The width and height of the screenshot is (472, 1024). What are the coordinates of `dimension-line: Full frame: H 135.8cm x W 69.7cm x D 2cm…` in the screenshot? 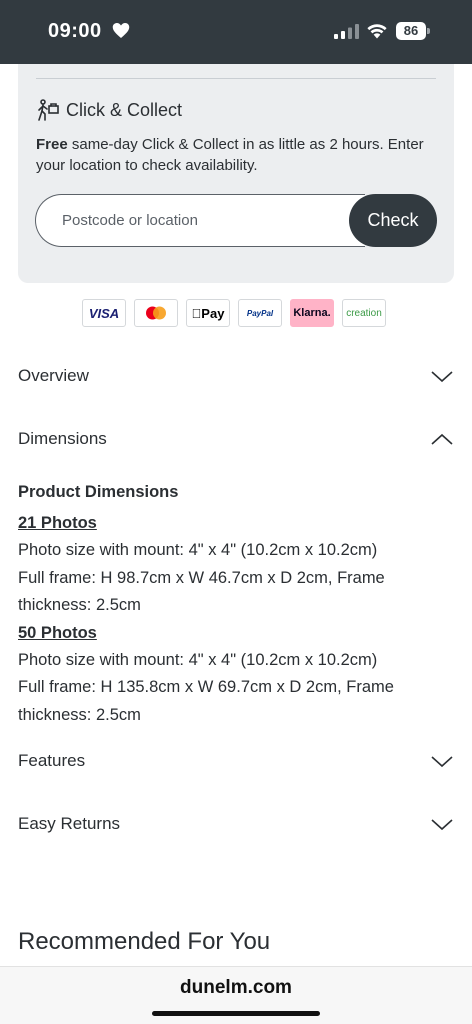 It's located at (206, 687).